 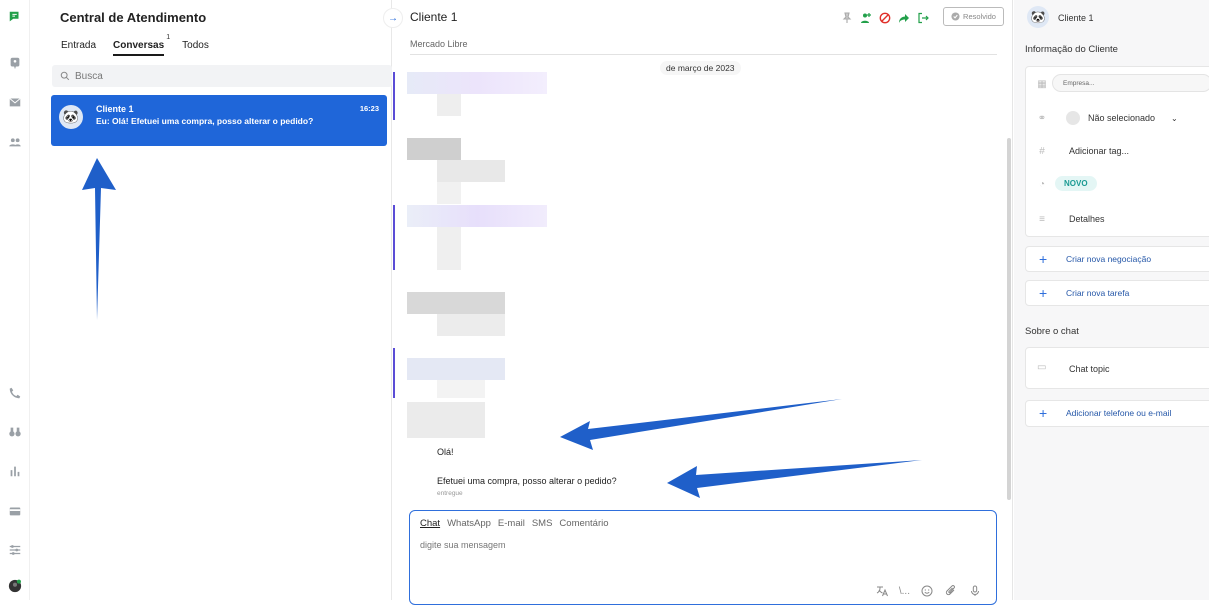 What do you see at coordinates (1042, 367) in the screenshot?
I see `book-icon: ▭` at bounding box center [1042, 367].